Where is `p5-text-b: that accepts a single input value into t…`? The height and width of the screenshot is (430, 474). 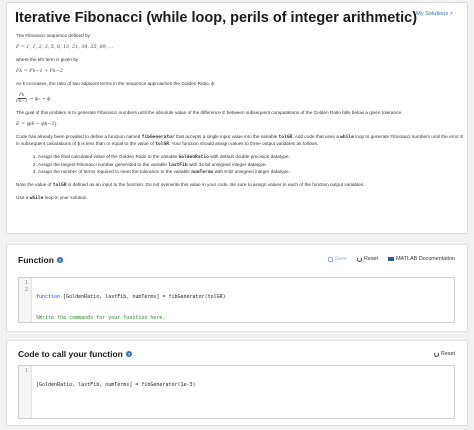
p5-text-b: that accepts a single input value into t… is located at coordinates (226, 136).